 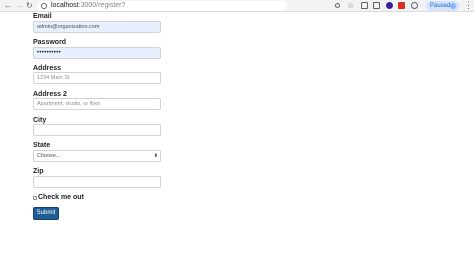 I want to click on key-icon, so click(x=337, y=5).